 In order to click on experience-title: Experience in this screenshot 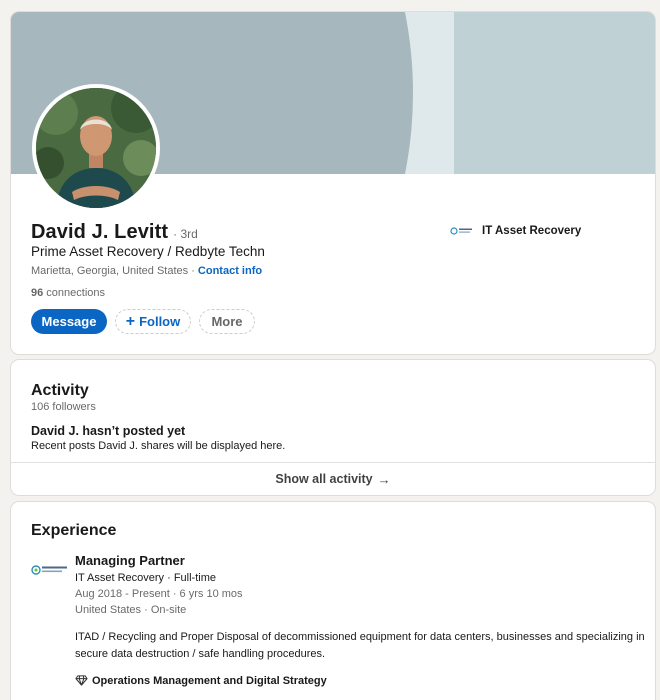, I will do `click(74, 530)`.